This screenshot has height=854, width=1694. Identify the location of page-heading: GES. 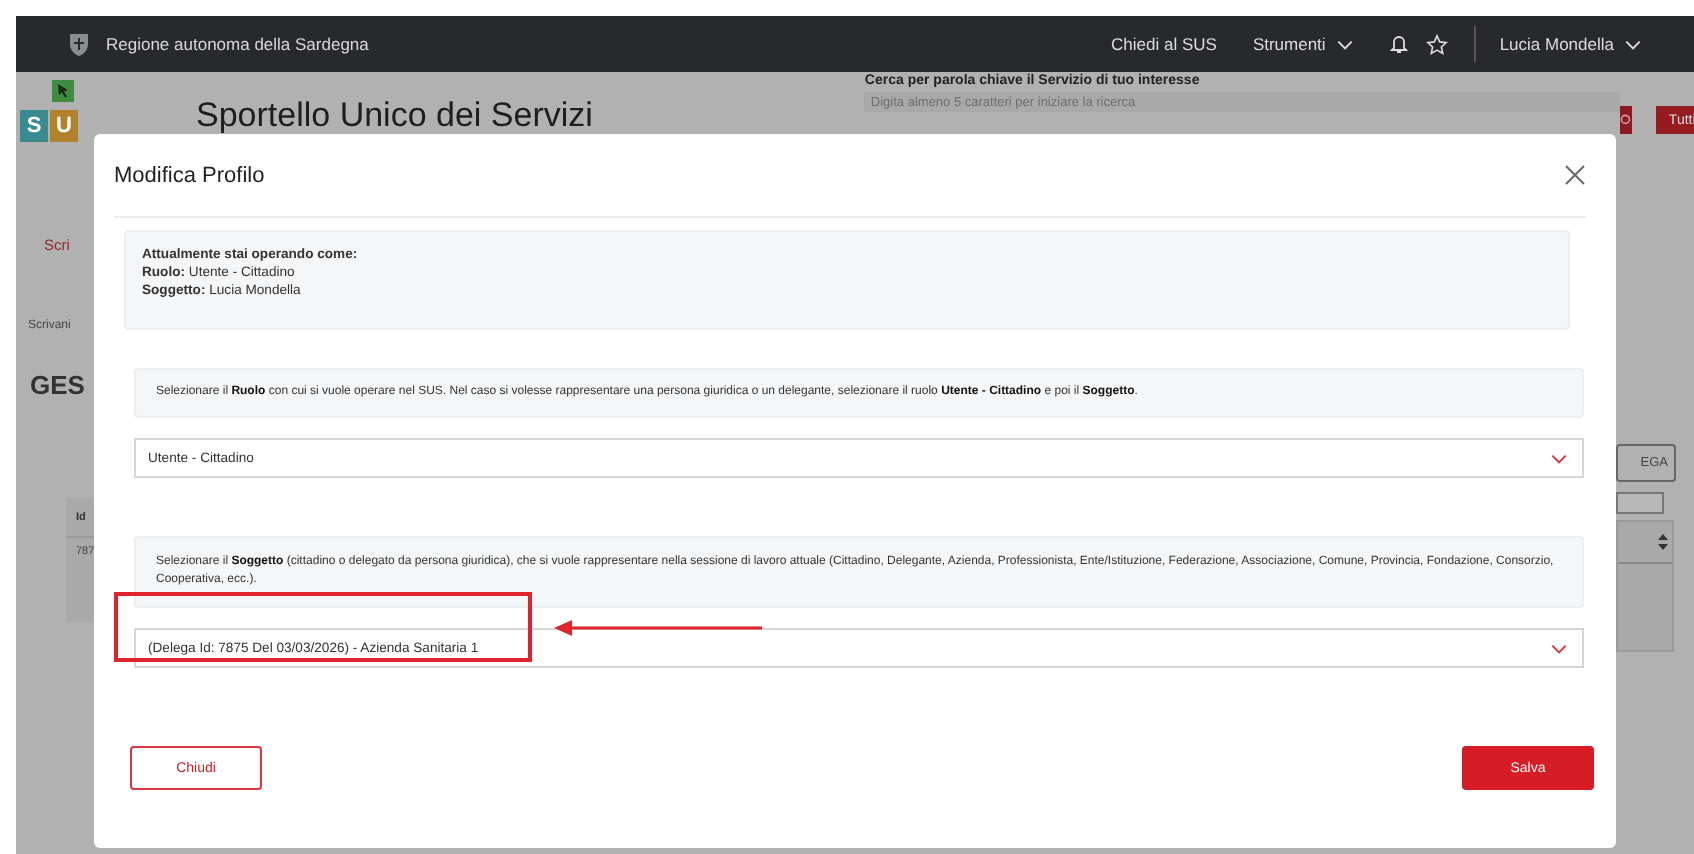
(58, 385).